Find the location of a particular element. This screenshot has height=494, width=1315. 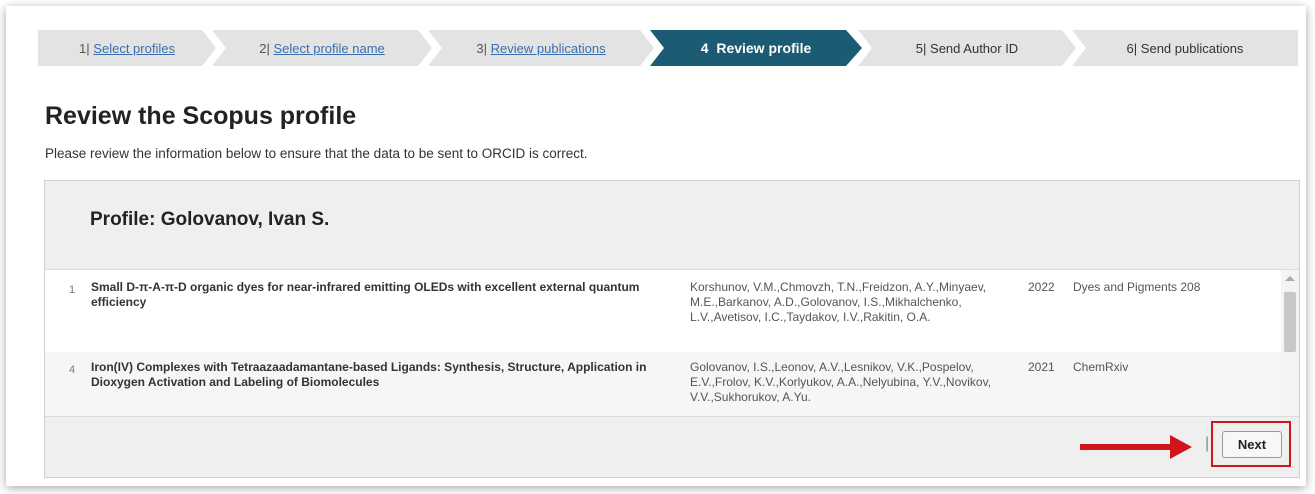

publication-source: ChemRxiv is located at coordinates (1101, 367).